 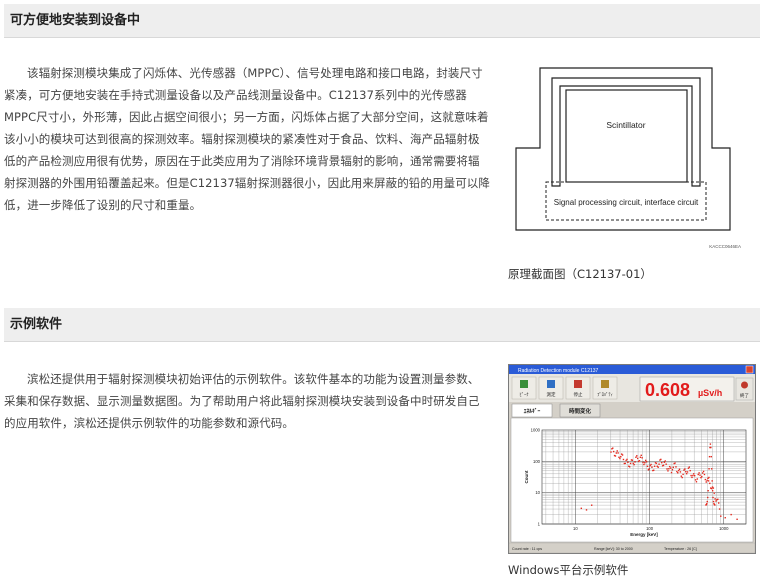 I want to click on y-tick-label: 1000, so click(x=536, y=430).